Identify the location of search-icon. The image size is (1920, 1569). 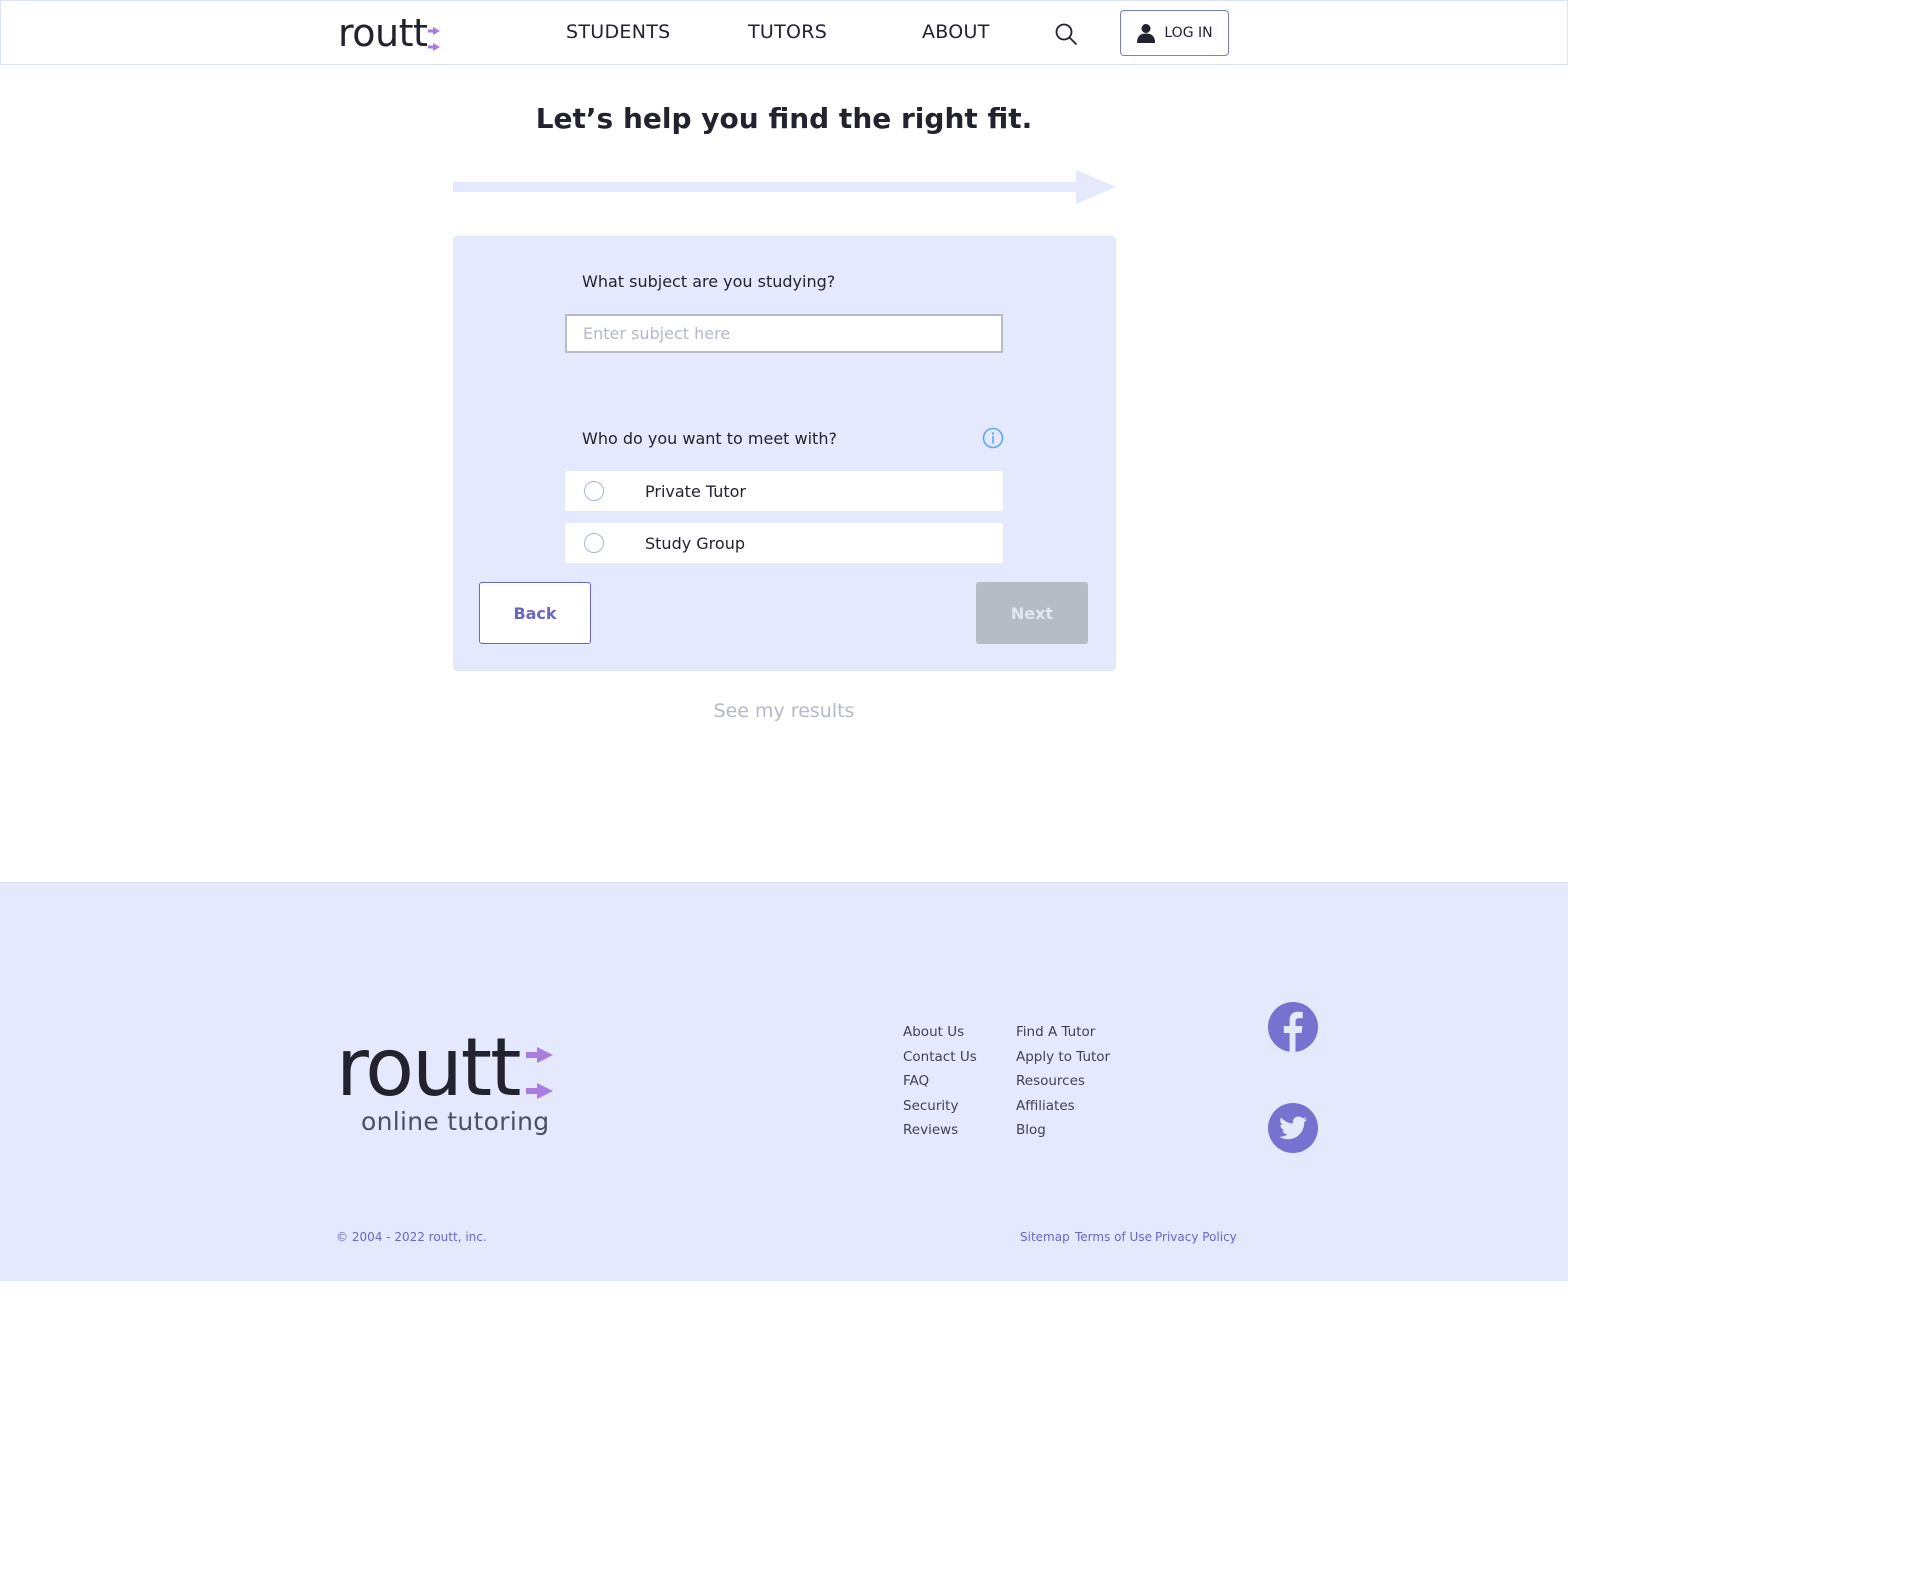
(1066, 34).